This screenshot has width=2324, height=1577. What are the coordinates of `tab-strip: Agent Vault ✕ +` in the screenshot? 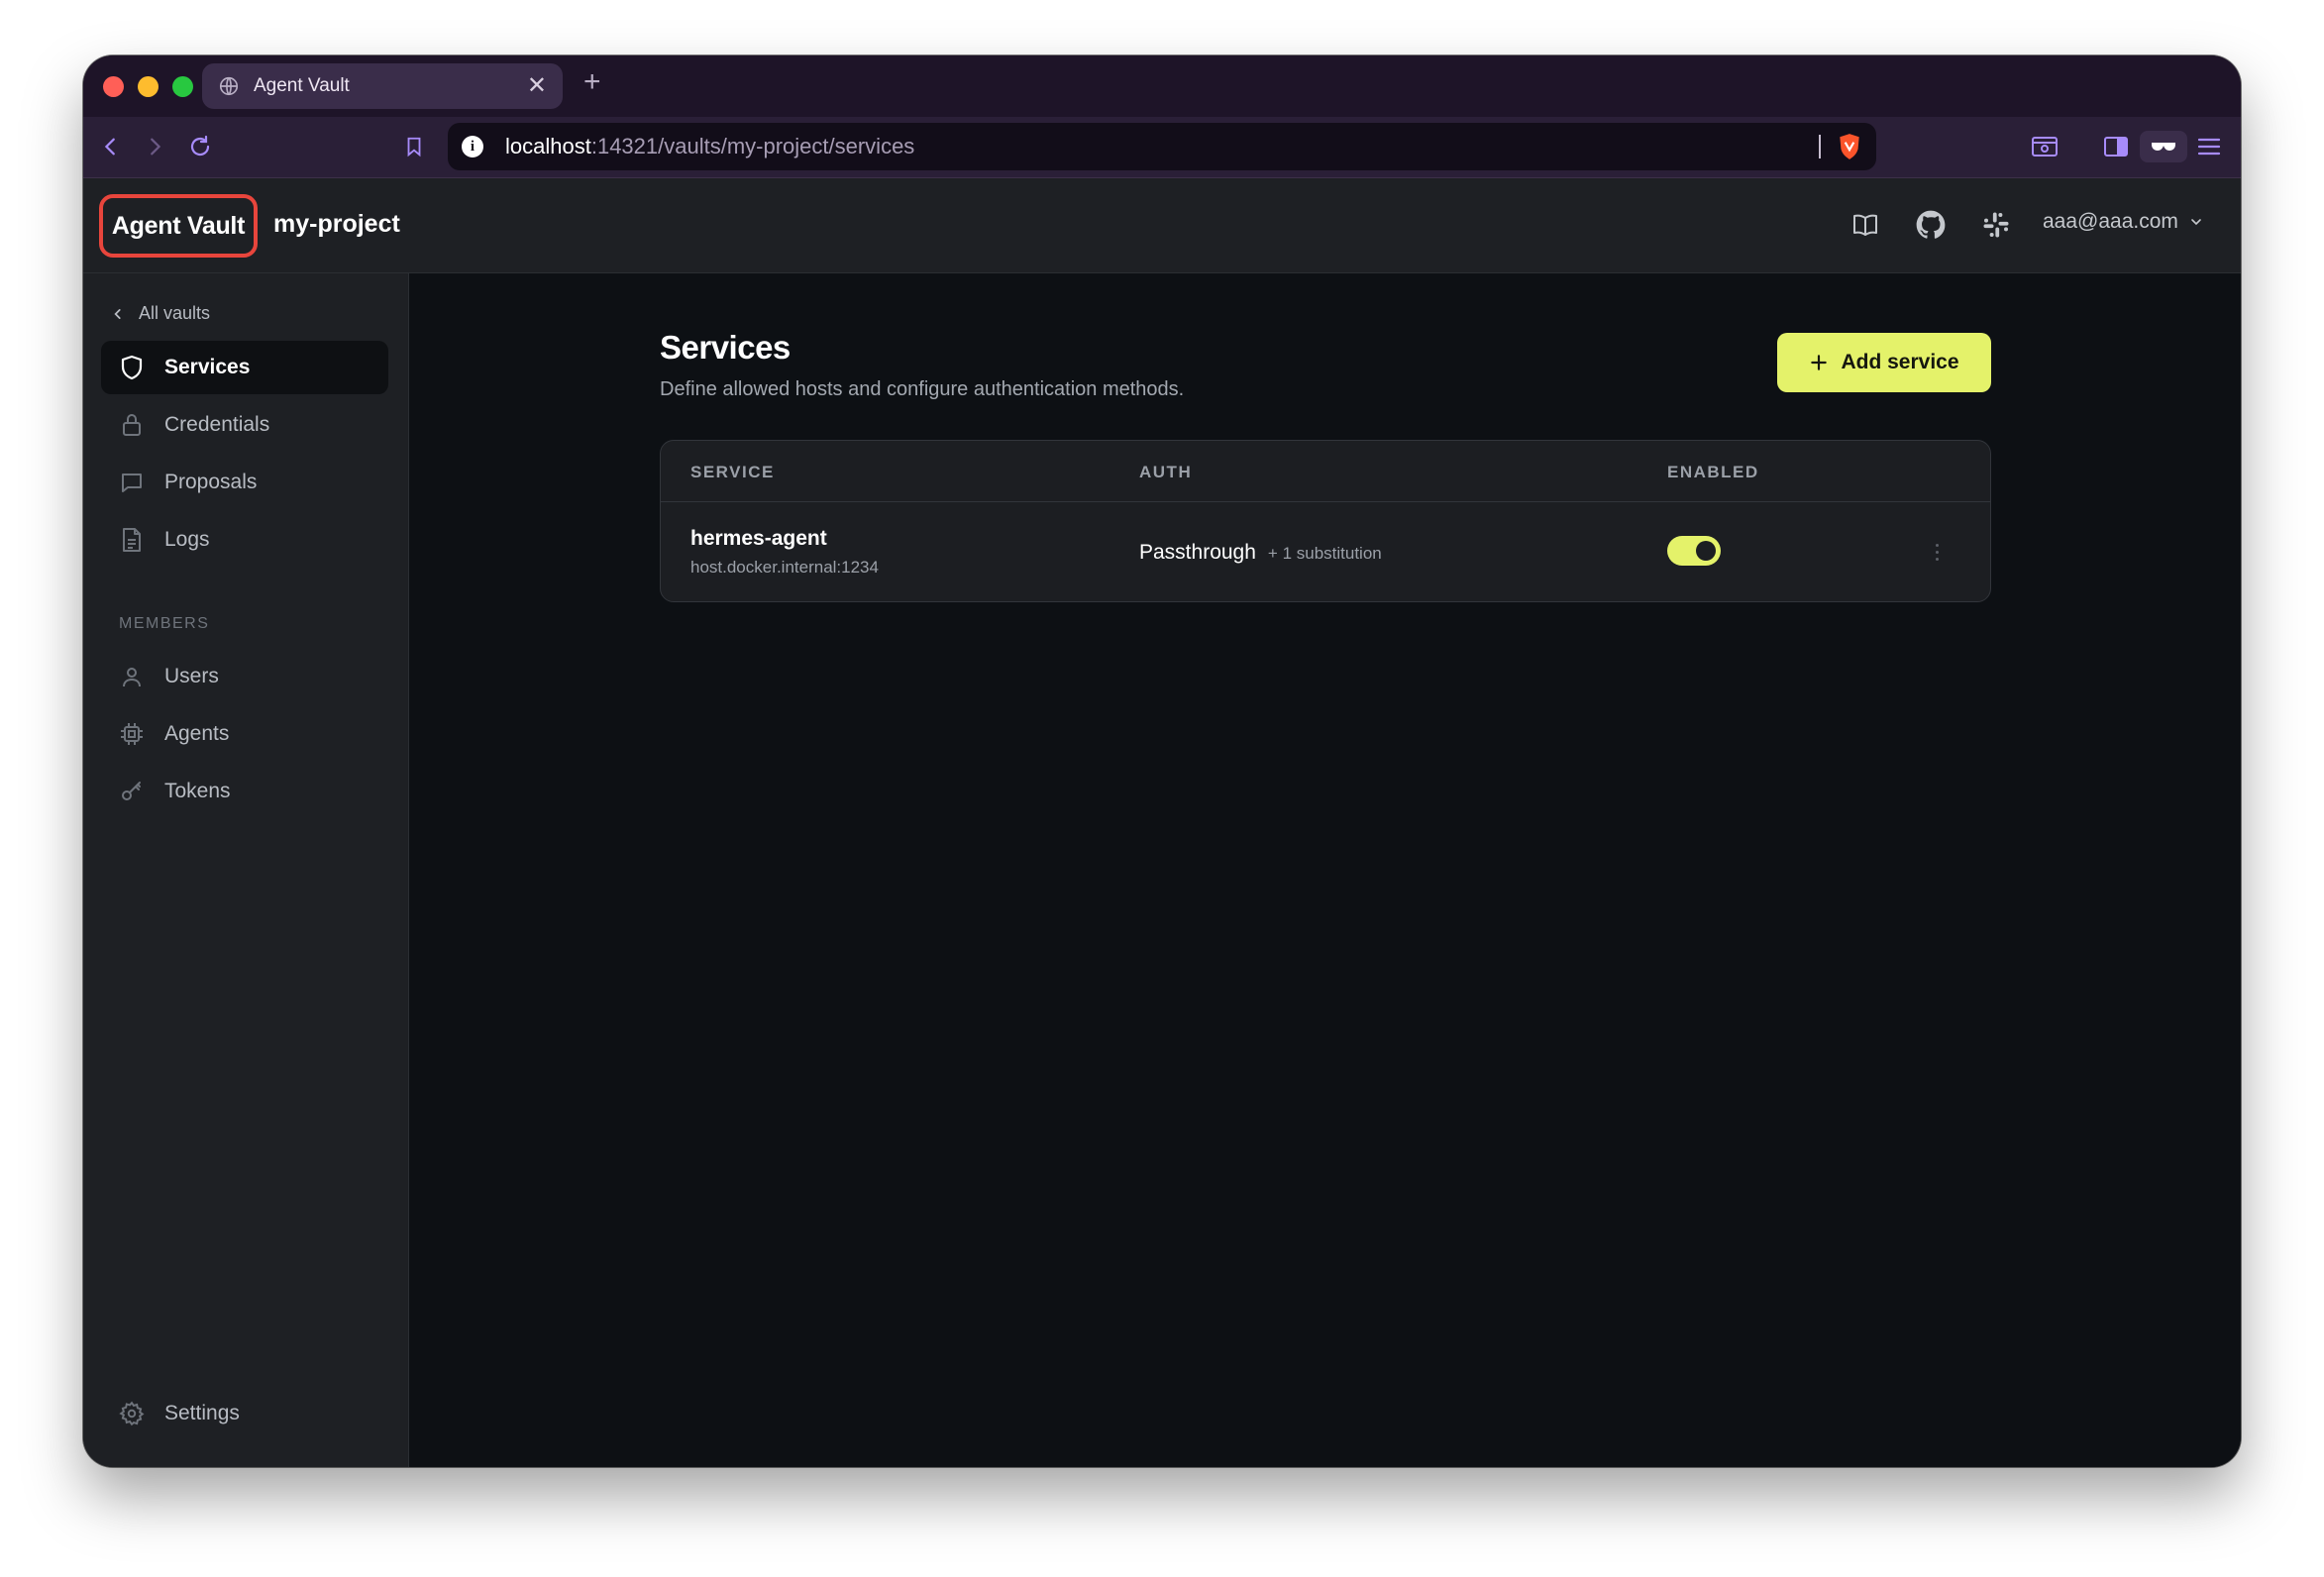 It's located at (1162, 86).